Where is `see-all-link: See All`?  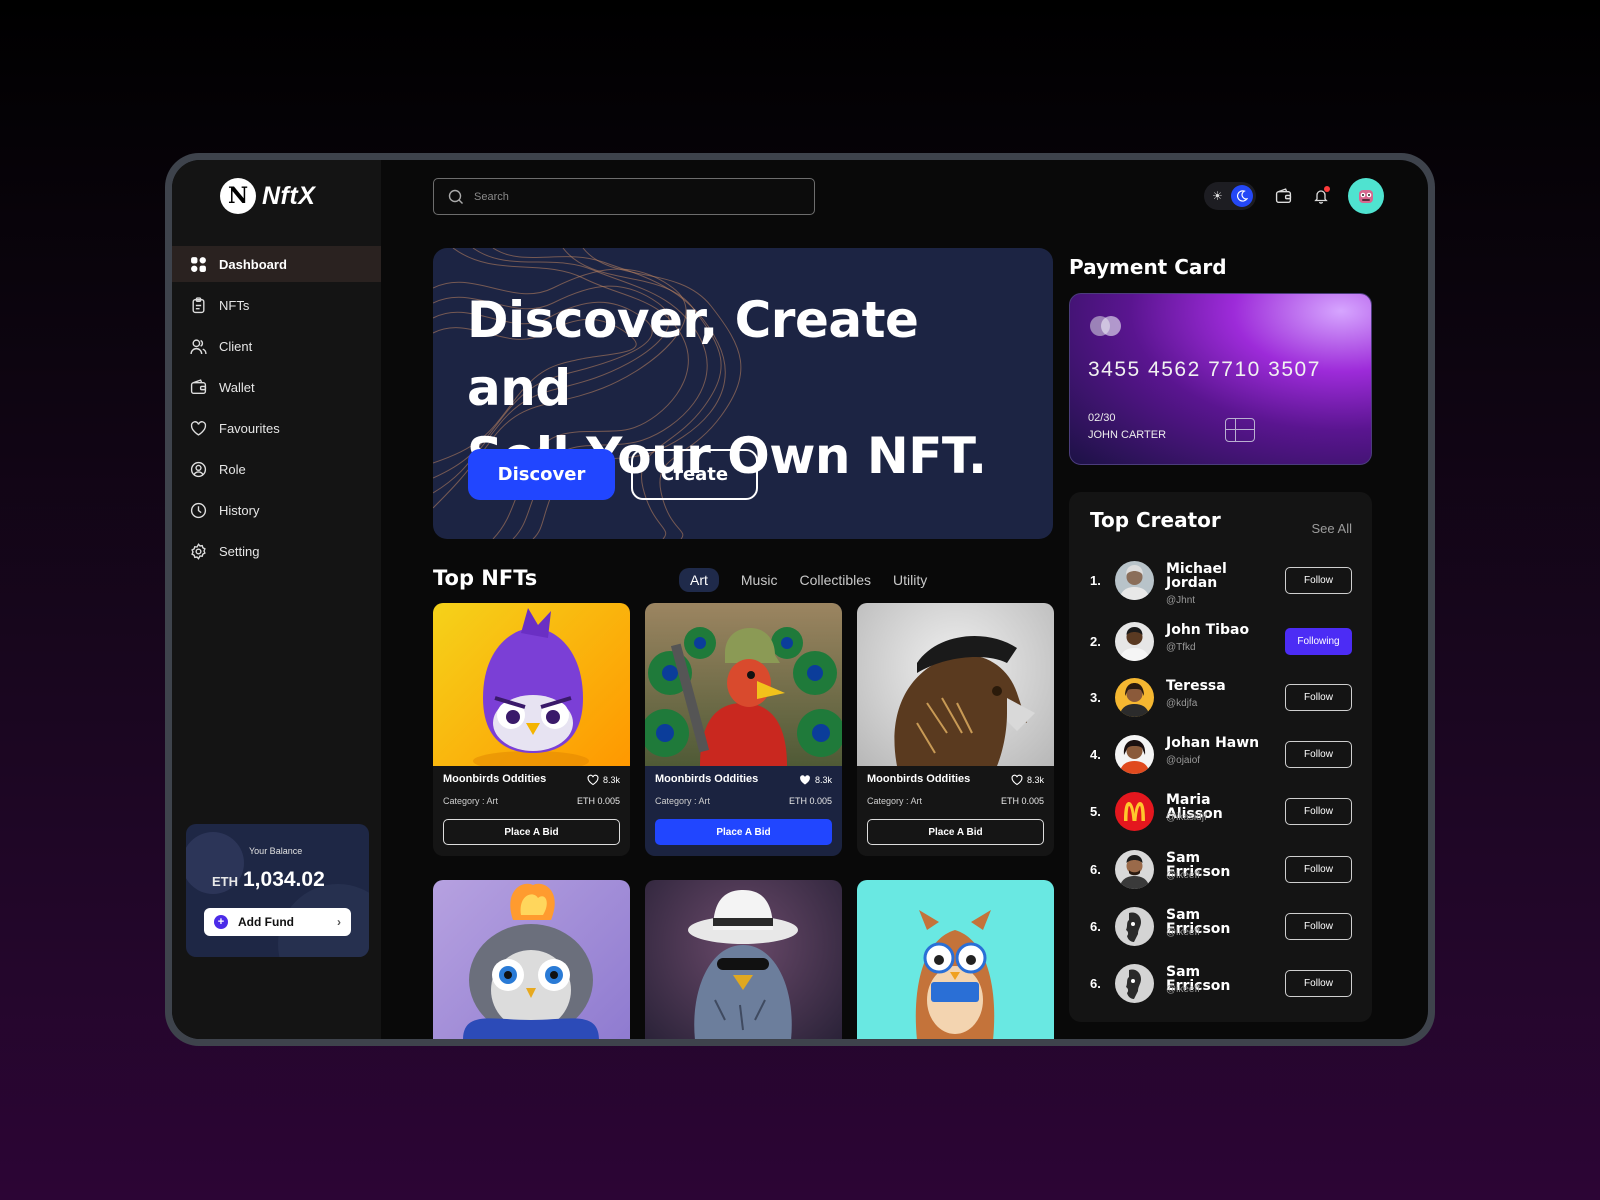
see-all-link: See All is located at coordinates (1332, 528).